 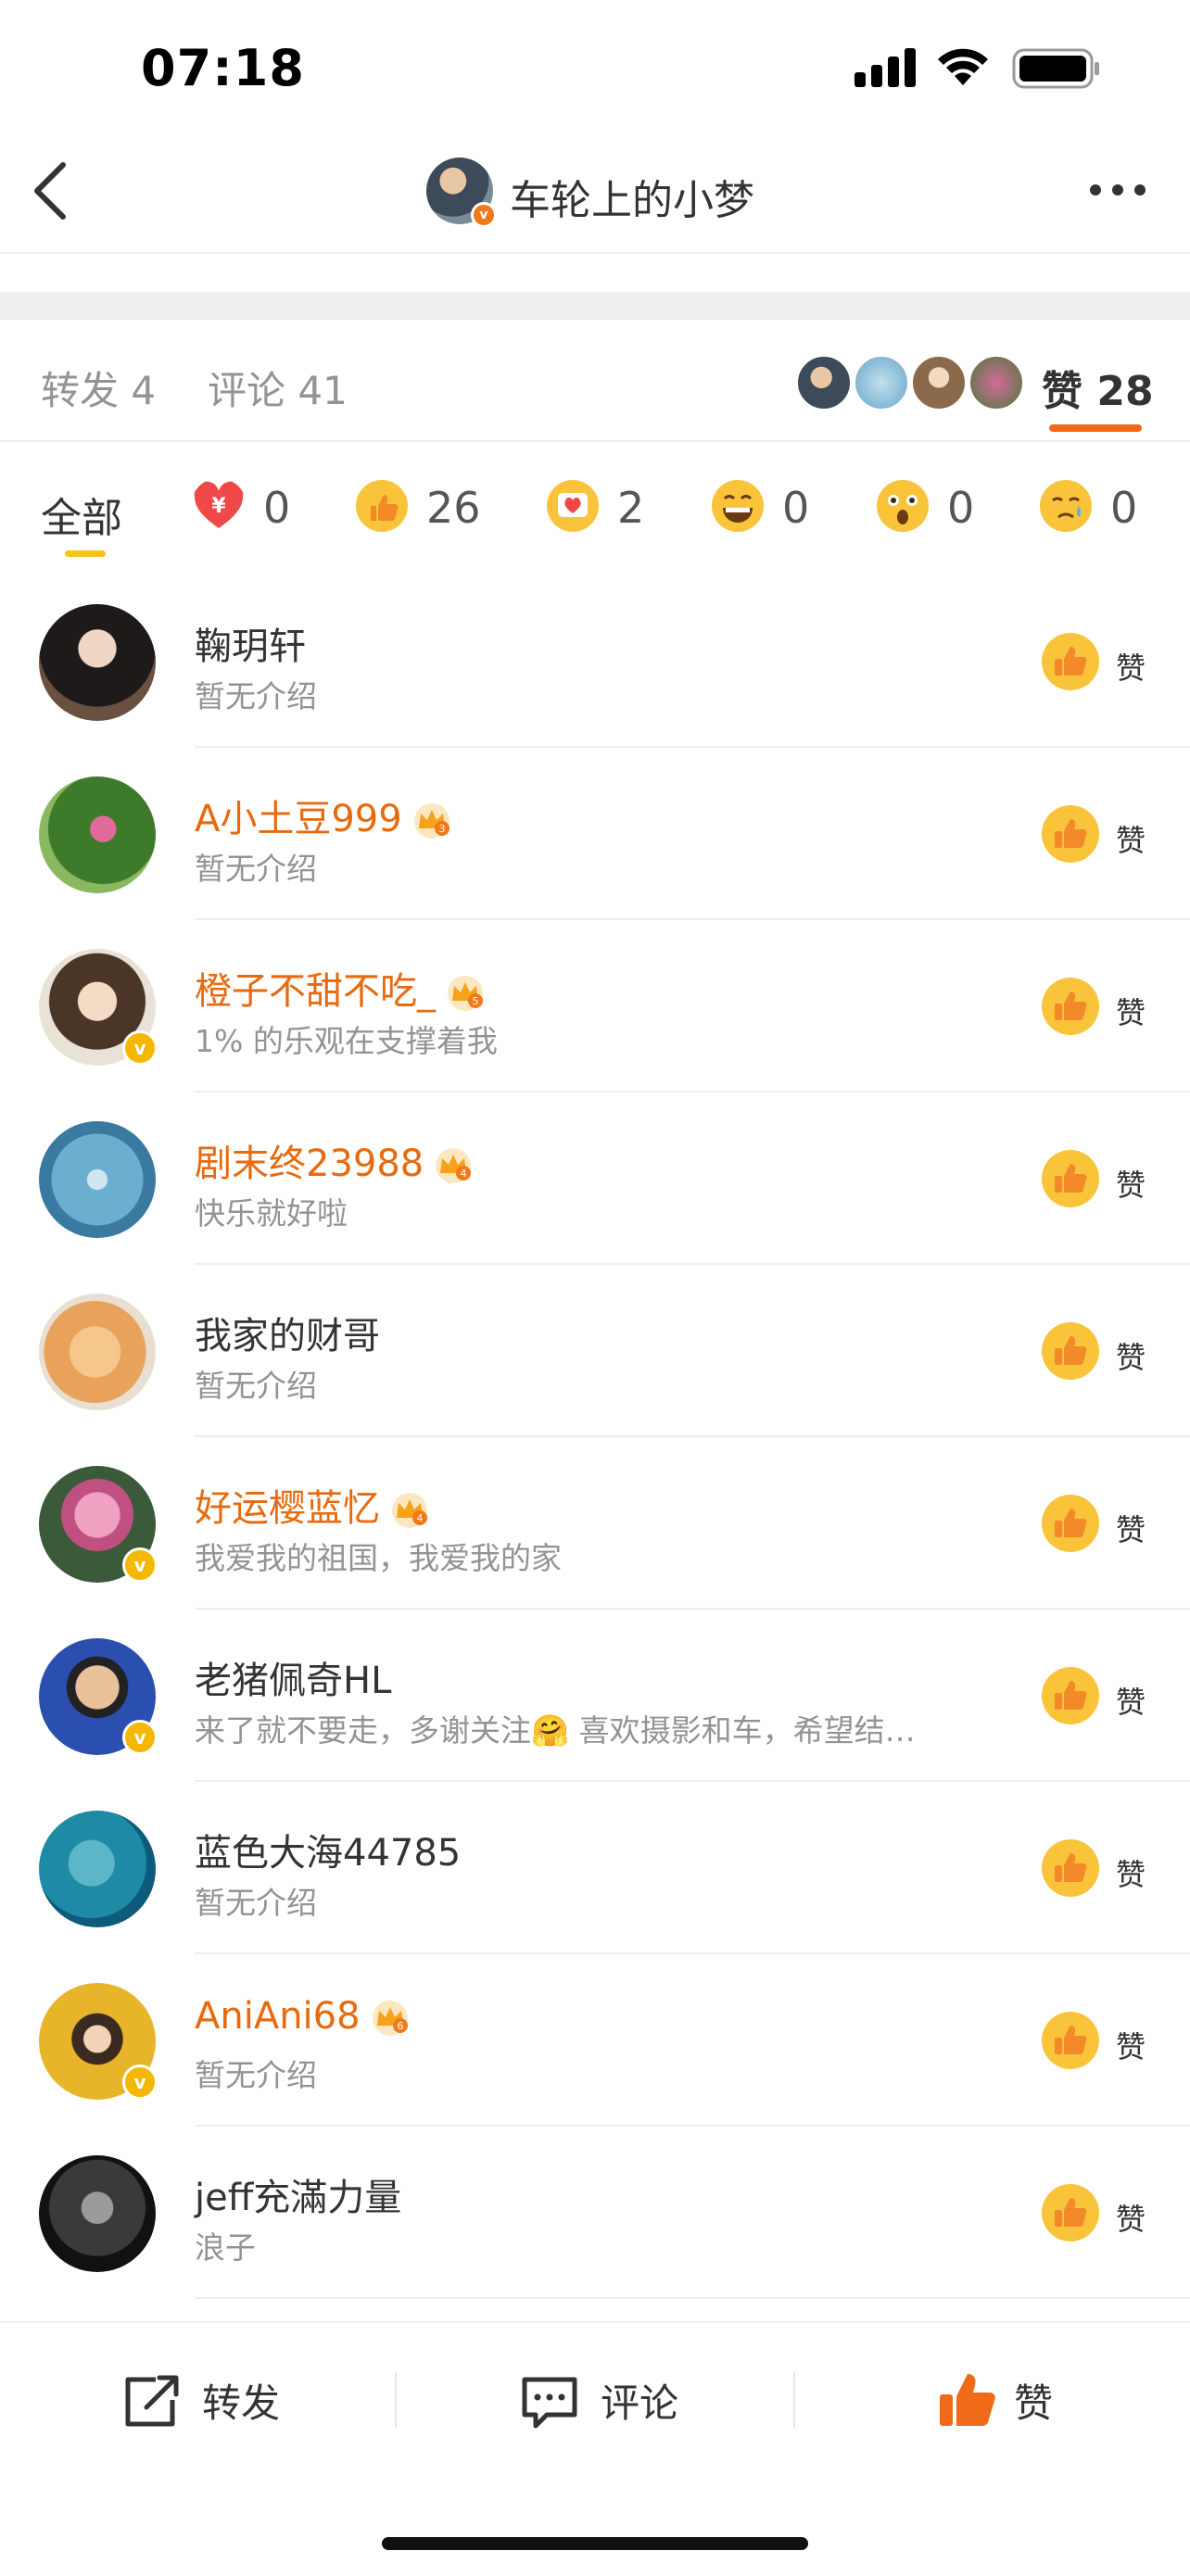 I want to click on user-bio: 1% 的乐观在支撑着我, so click(x=346, y=1041).